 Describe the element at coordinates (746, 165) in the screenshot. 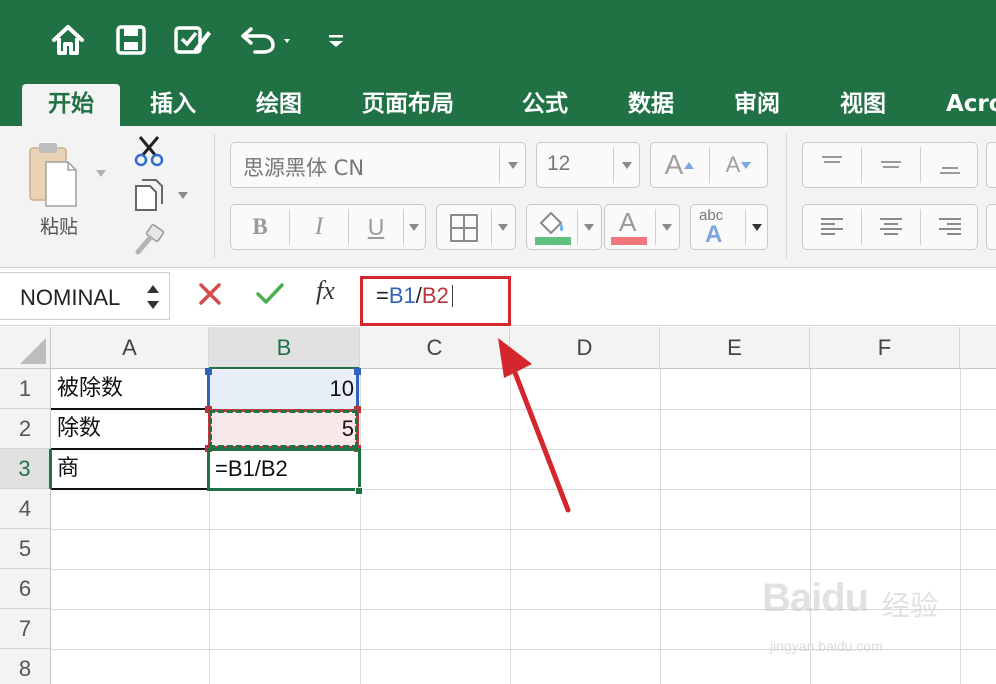

I see `caret-down-icon` at that location.